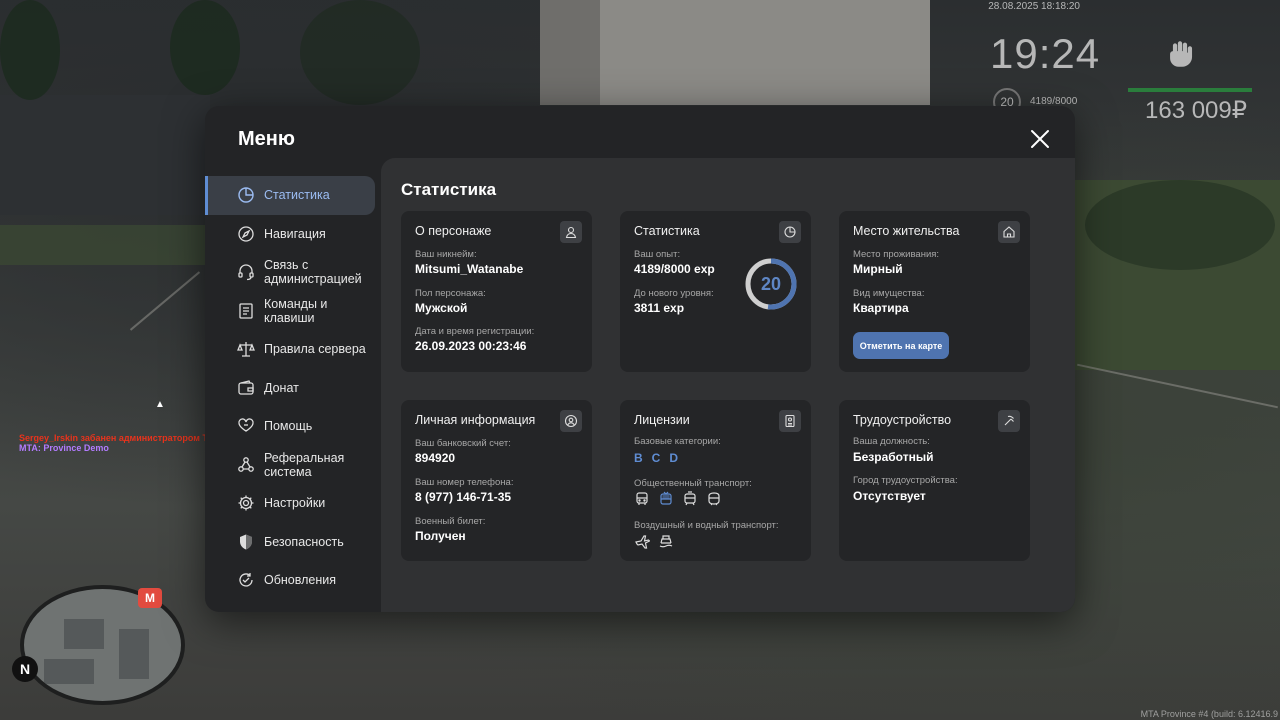  I want to click on sidebar-item-label: Навигация, so click(295, 233).